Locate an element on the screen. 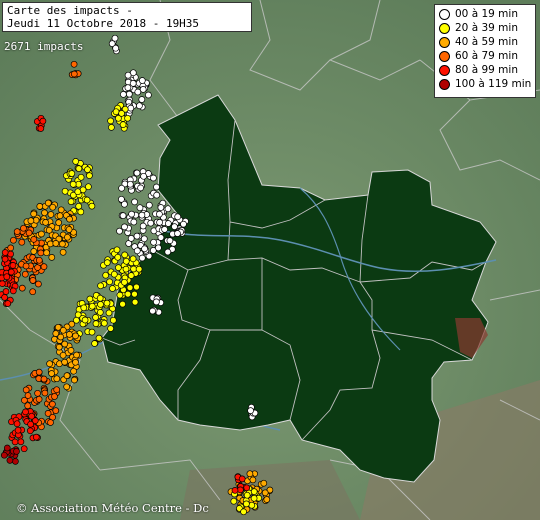 The height and width of the screenshot is (520, 540). legend-row: 80 à 99 min is located at coordinates (485, 70).